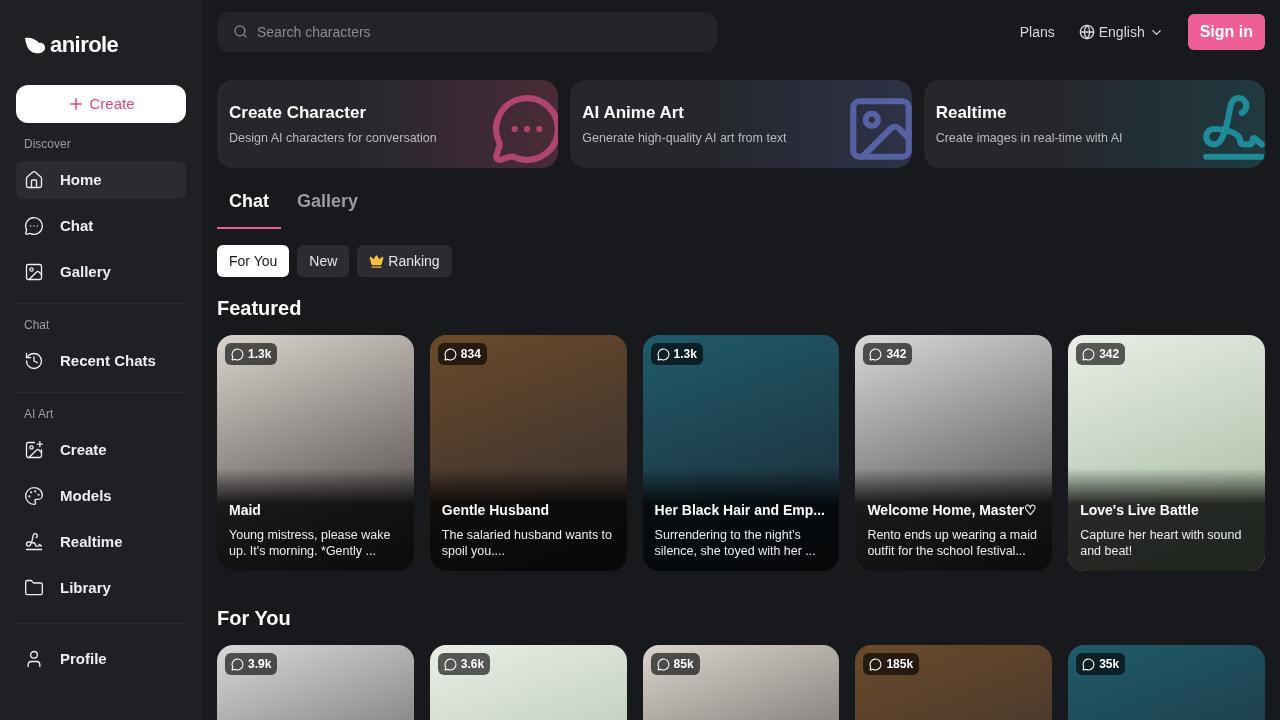 Image resolution: width=1280 pixels, height=720 pixels. Describe the element at coordinates (467, 32) in the screenshot. I see `search-field: Search characters` at that location.